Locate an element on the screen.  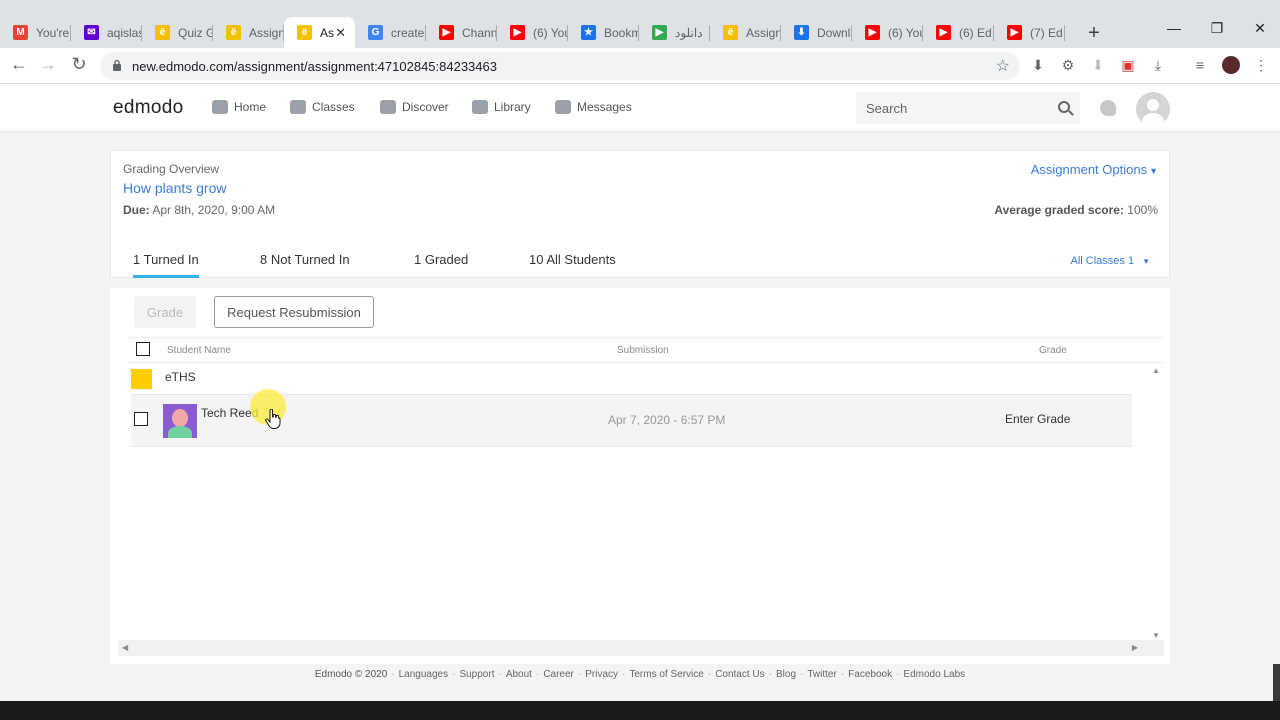
search-input: Search is located at coordinates (968, 108).